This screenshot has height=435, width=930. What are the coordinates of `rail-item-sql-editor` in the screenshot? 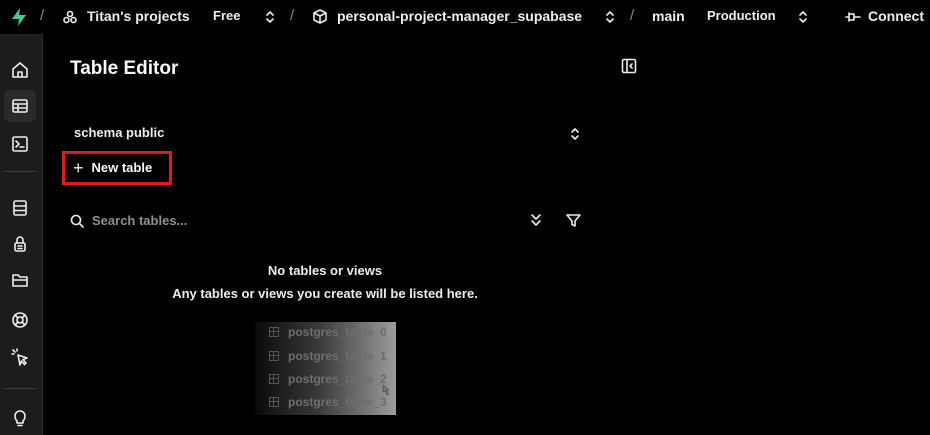 It's located at (20, 144).